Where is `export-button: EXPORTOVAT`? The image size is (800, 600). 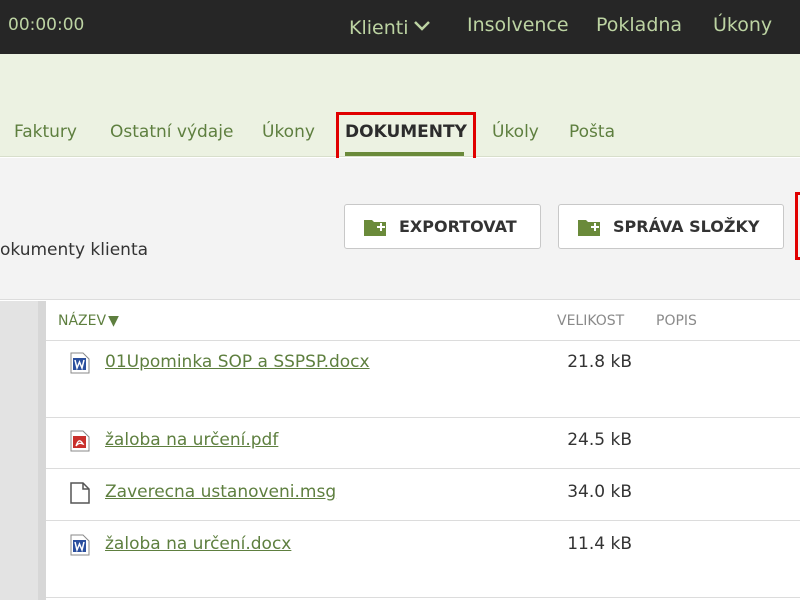
export-button: EXPORTOVAT is located at coordinates (442, 226).